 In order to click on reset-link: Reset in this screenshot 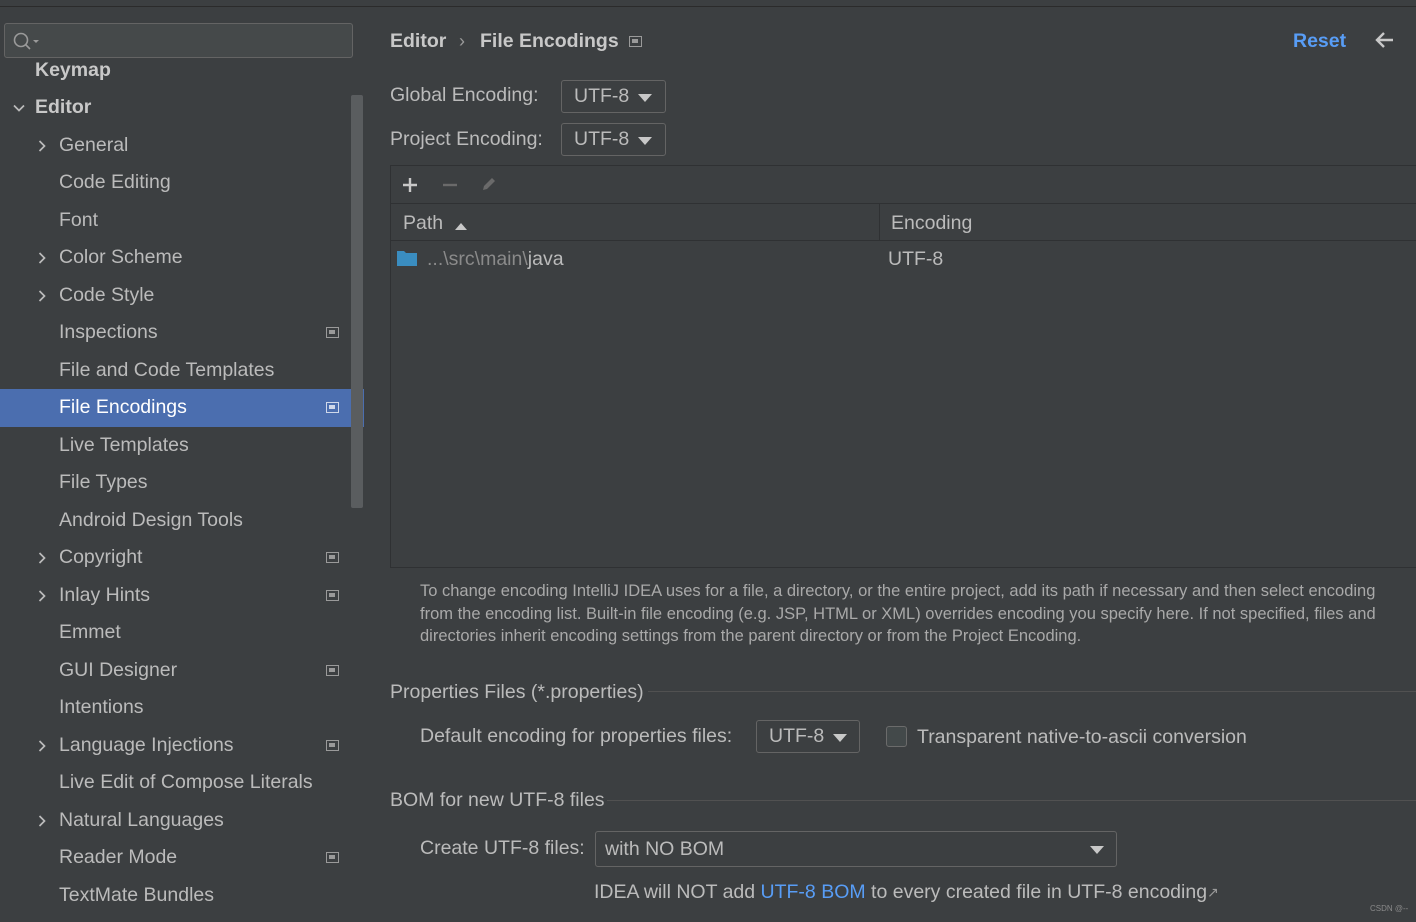, I will do `click(1319, 41)`.